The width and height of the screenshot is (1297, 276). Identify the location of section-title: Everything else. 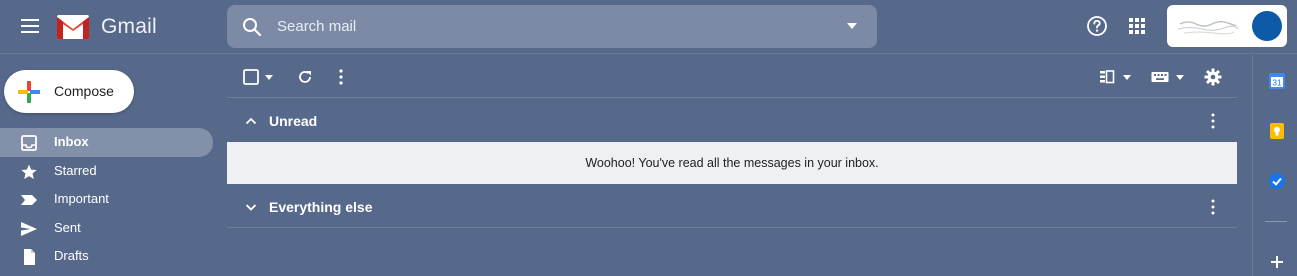
(321, 207).